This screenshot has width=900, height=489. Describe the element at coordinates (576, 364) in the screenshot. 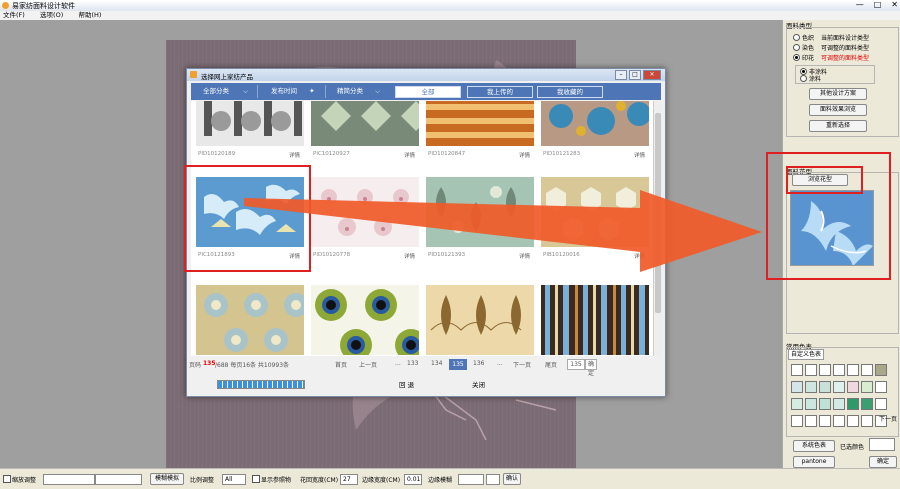

I see `page-goto-input: 135` at that location.